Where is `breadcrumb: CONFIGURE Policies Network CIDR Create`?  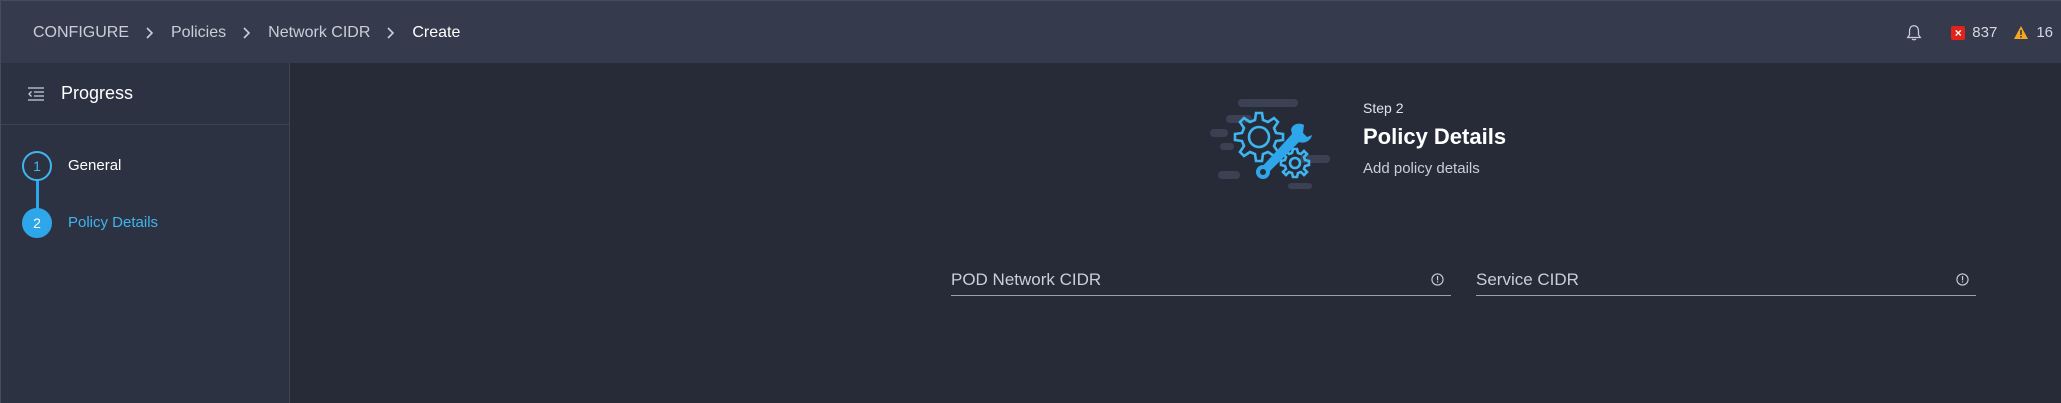
breadcrumb: CONFIGURE Policies Network CIDR Create is located at coordinates (246, 32).